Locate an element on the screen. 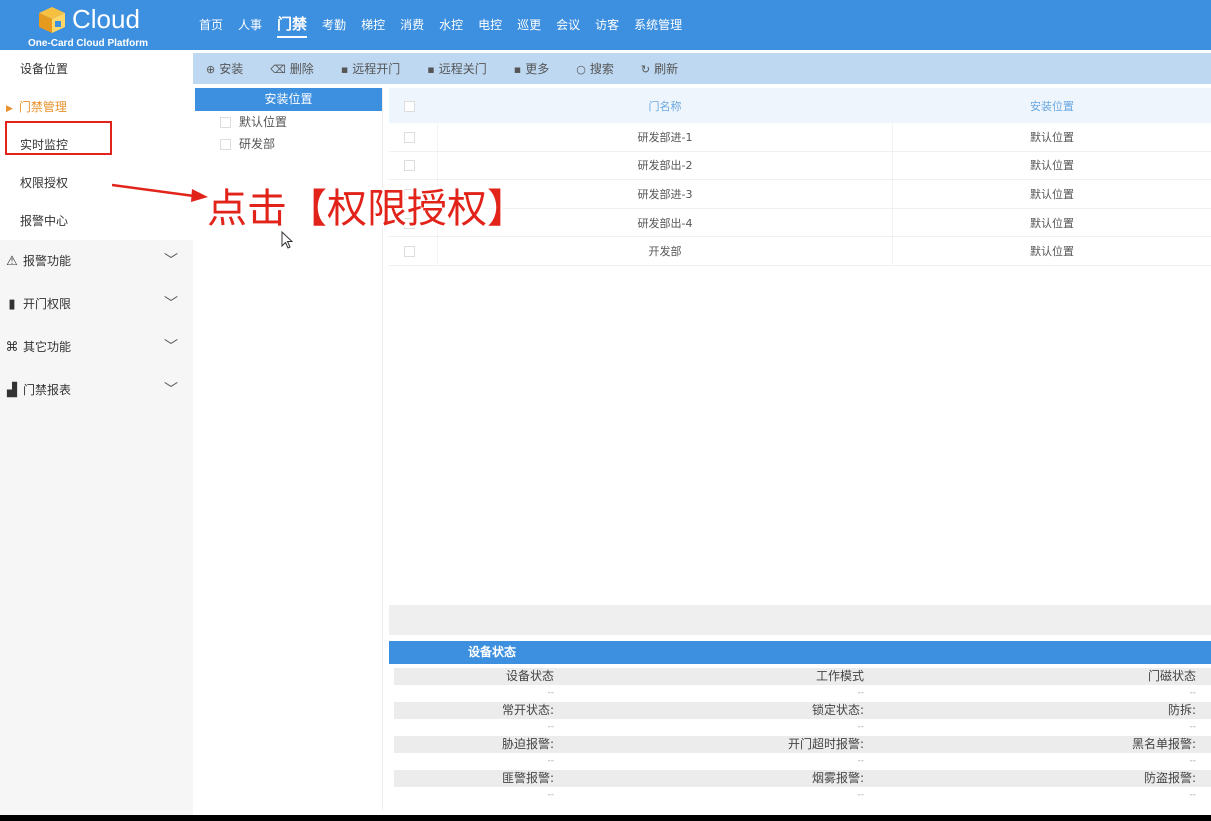 The image size is (1211, 821). top-nav: 首页 人事 门禁 考勤 梯控 消费 水控 电控 巡更 会议 访客 系统管理 is located at coordinates (448, 25).